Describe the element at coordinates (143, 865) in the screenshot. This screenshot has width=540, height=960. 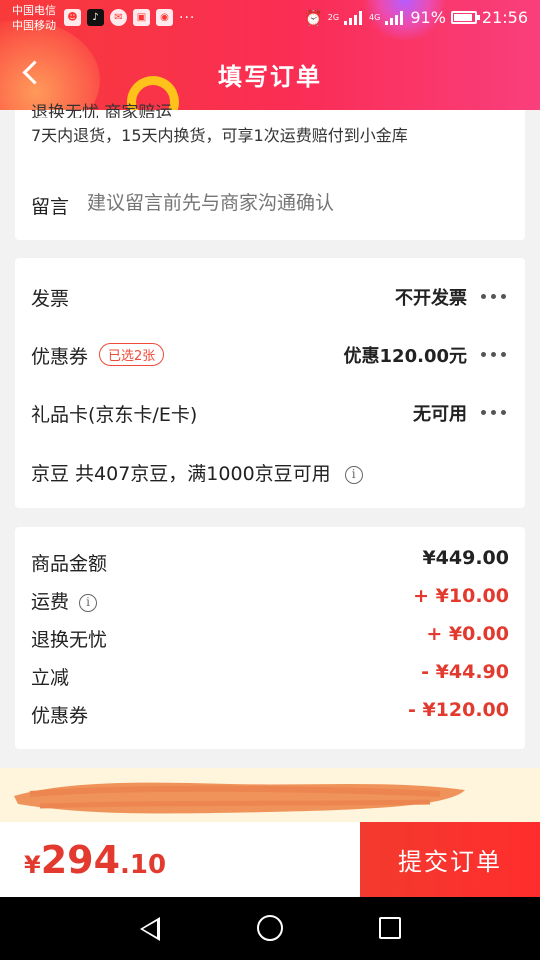
I see `total-dec: .10` at that location.